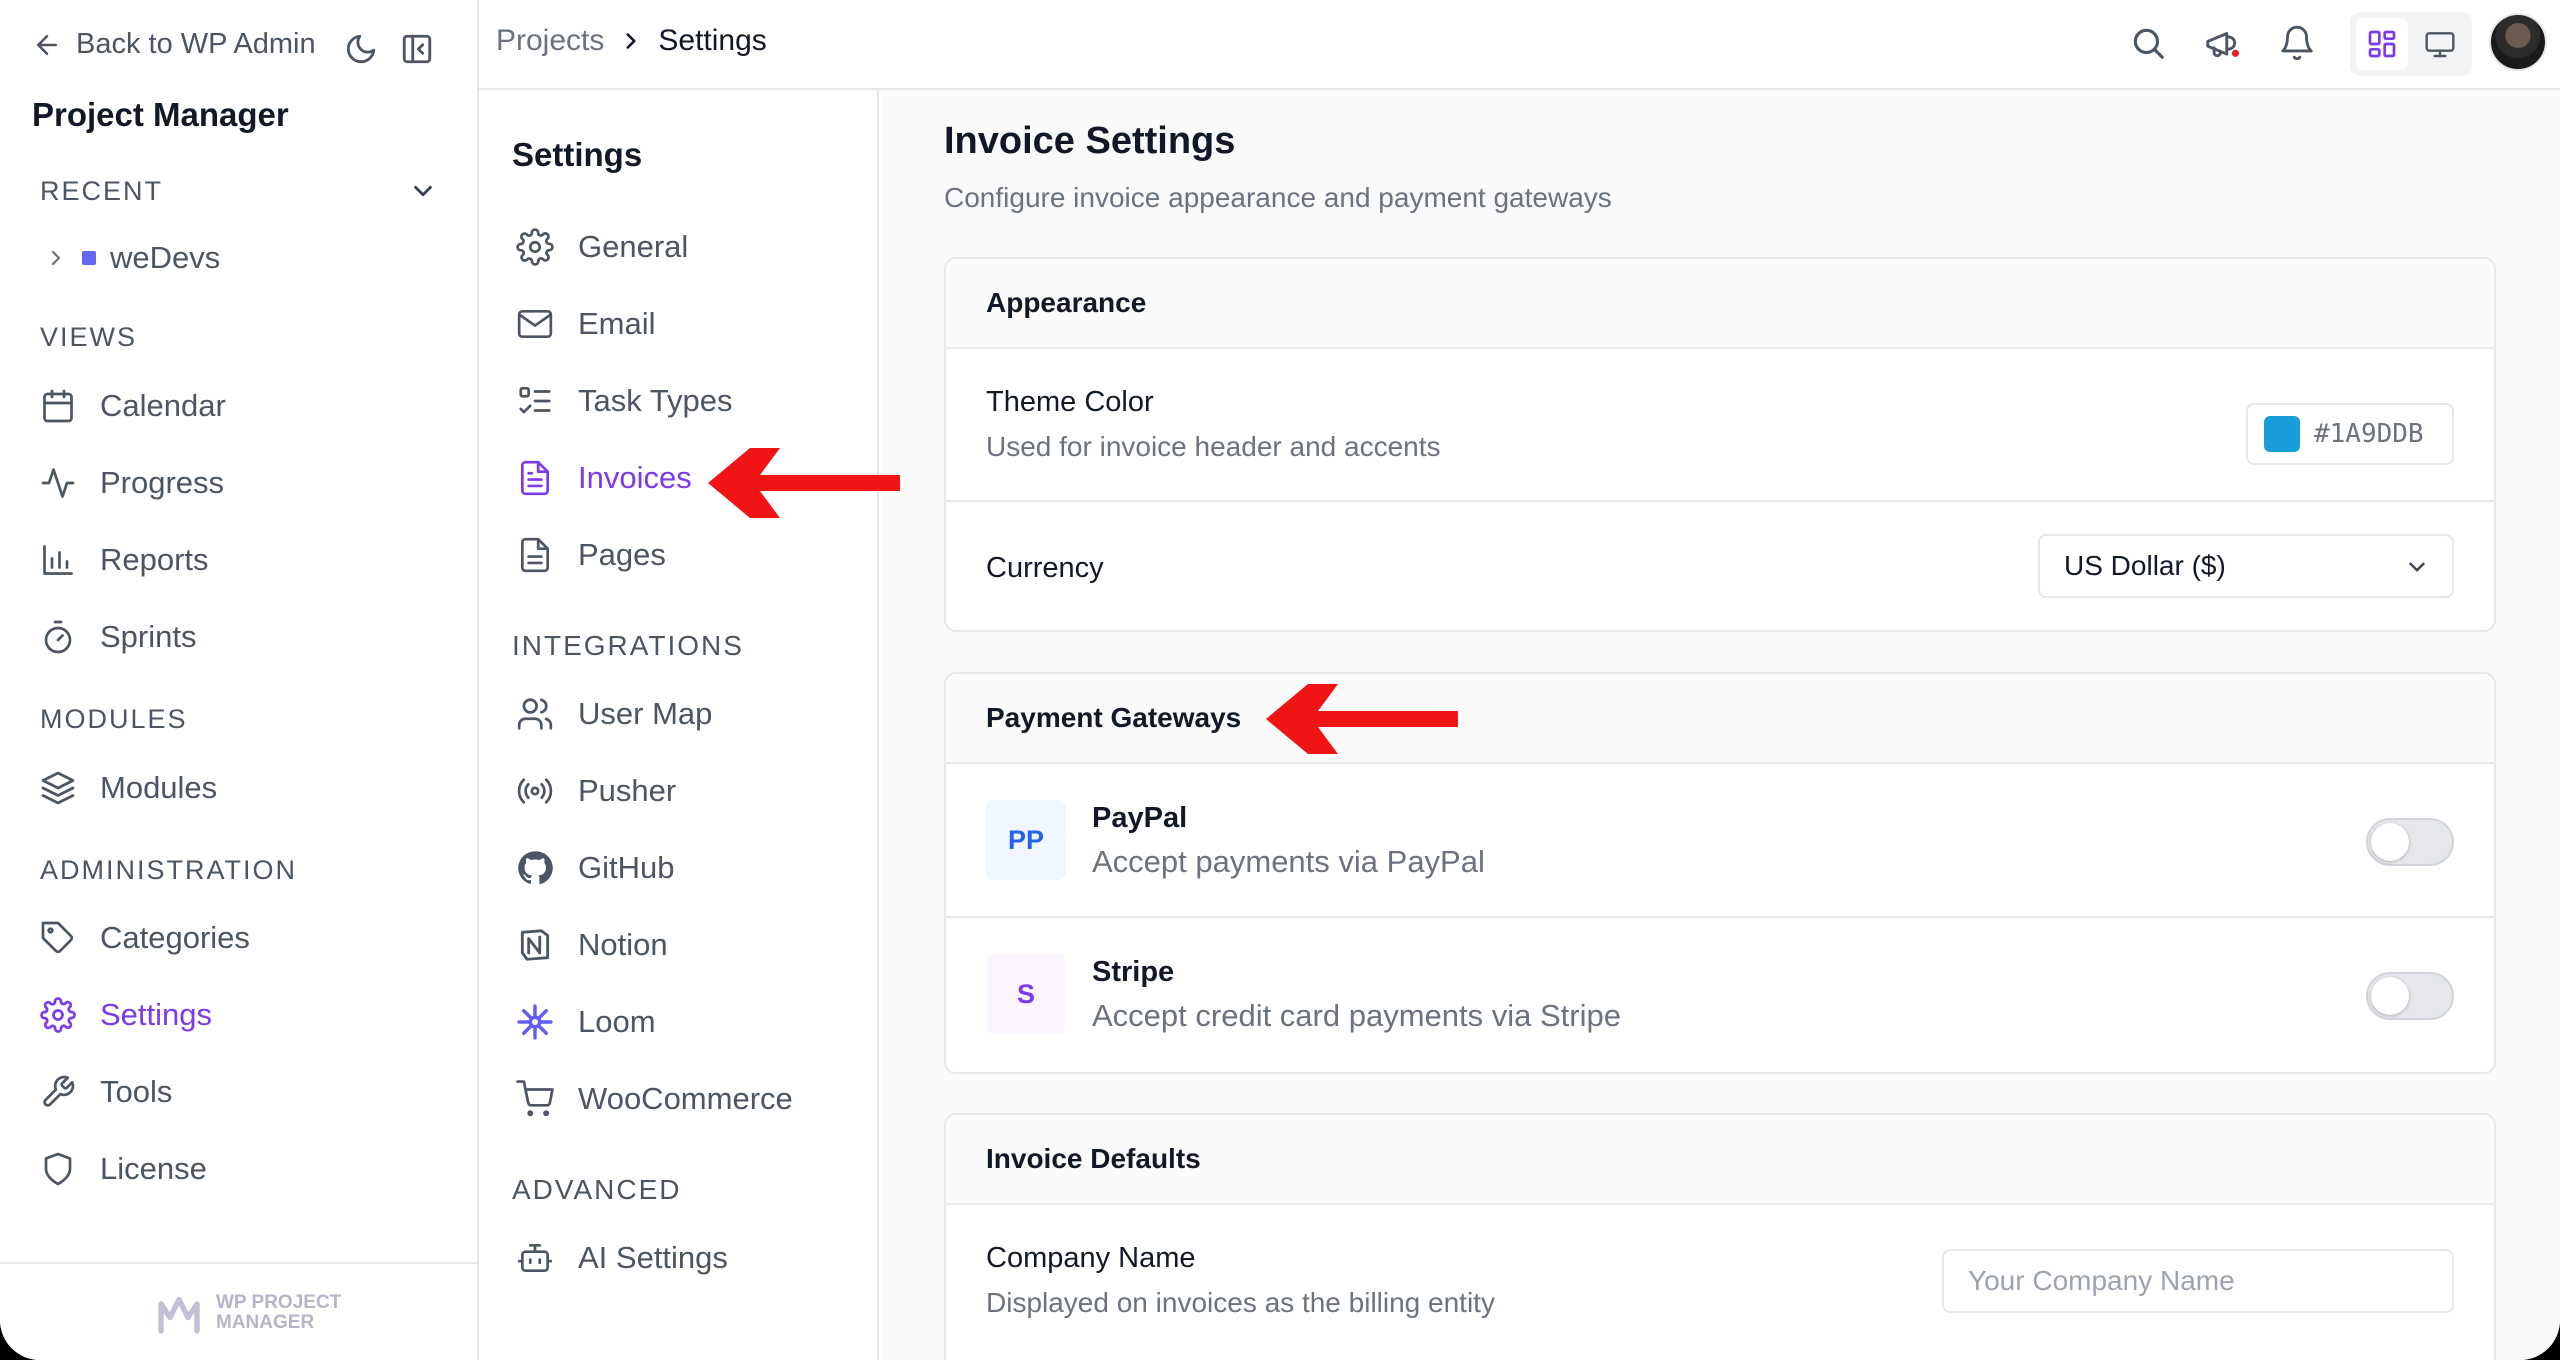  What do you see at coordinates (2246, 566) in the screenshot?
I see `currency-select: US Dollar ($)` at bounding box center [2246, 566].